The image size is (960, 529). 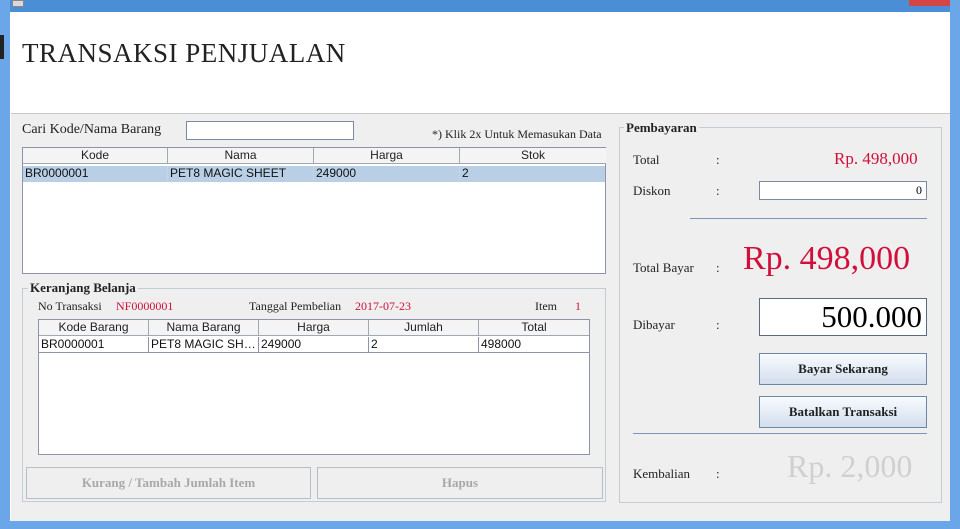 I want to click on diskon-colon: :, so click(x=718, y=190).